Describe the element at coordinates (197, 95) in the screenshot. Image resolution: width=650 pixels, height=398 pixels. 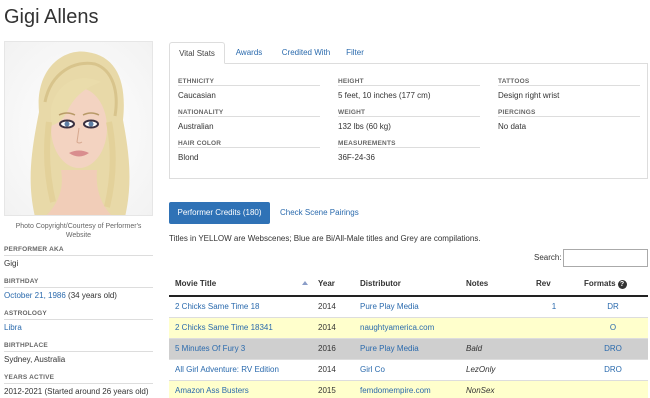
I see `ethnicity-value: Caucasian` at that location.